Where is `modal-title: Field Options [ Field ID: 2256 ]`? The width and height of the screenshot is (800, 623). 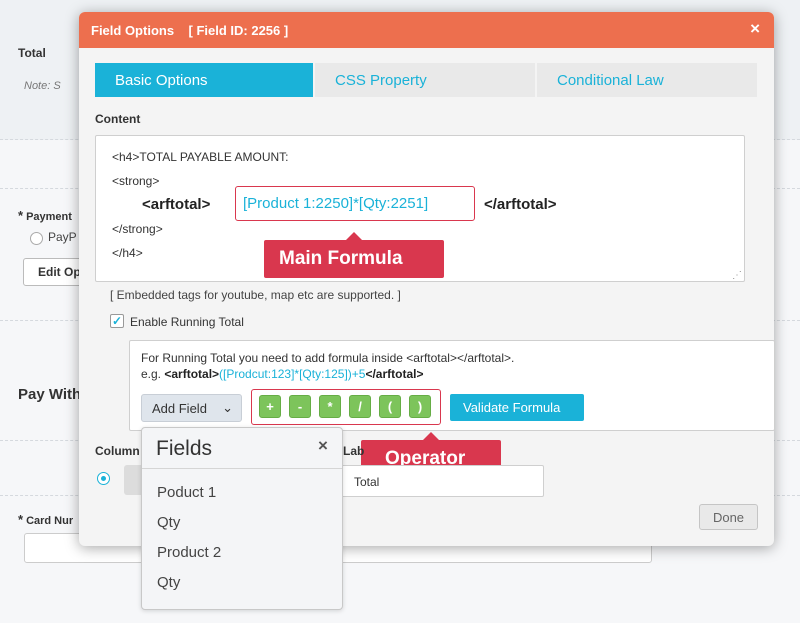
modal-title: Field Options [ Field ID: 2256 ] is located at coordinates (189, 30).